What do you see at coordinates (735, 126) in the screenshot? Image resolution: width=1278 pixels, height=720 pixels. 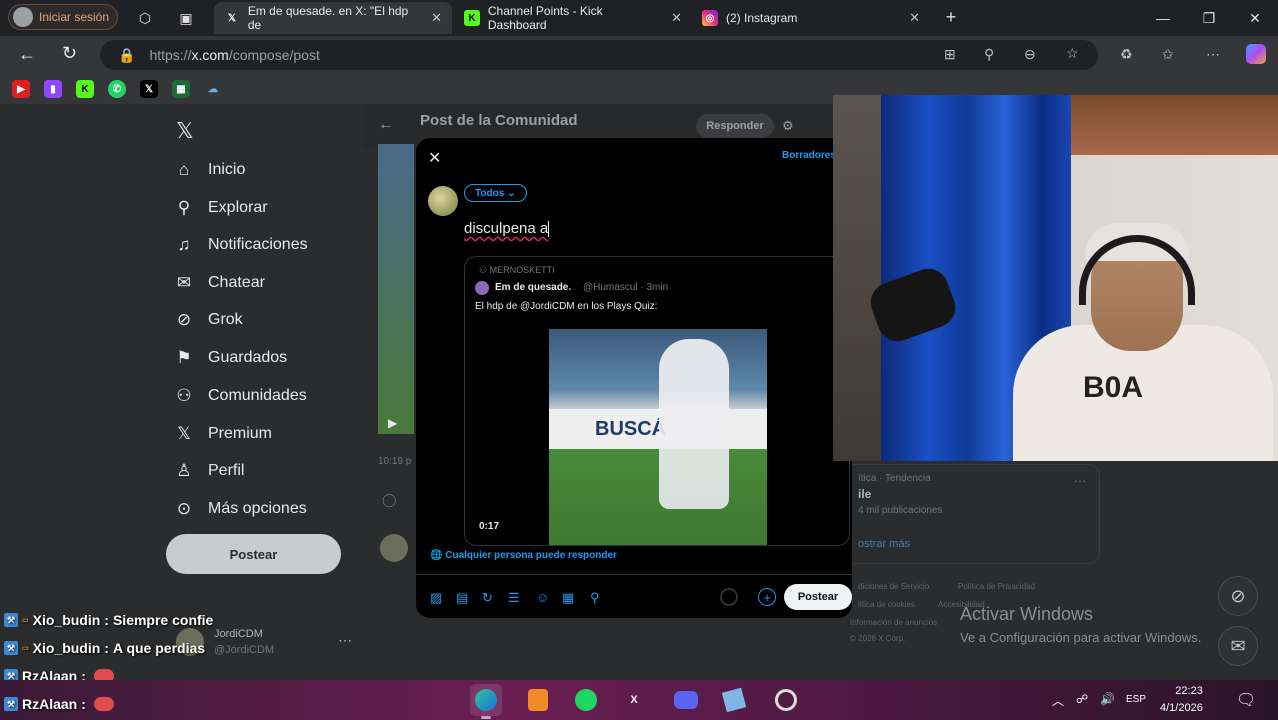 I see `reply-button: Responder` at bounding box center [735, 126].